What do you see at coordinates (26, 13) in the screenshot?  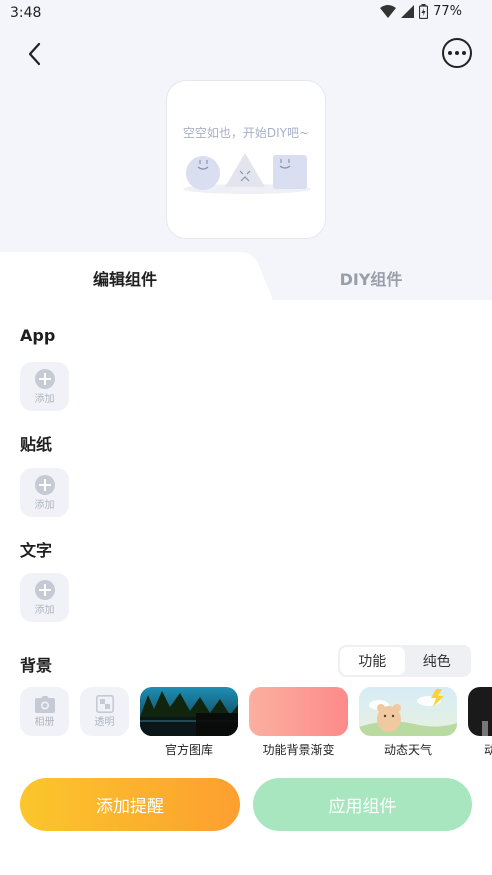 I see `status-time: 3:48` at bounding box center [26, 13].